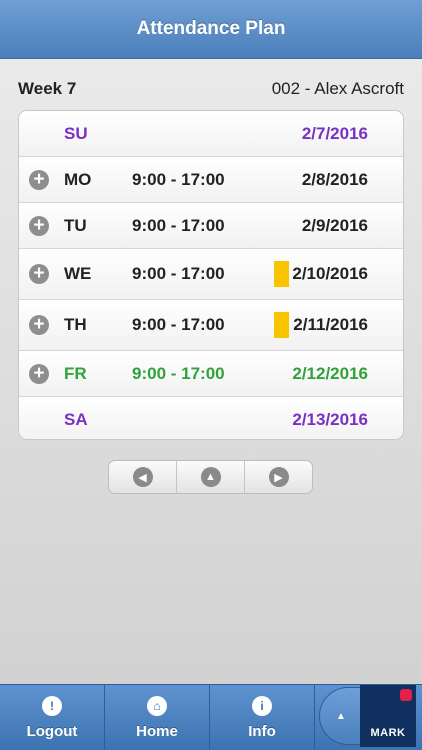  Describe the element at coordinates (78, 179) in the screenshot. I see `day-label: MO` at that location.